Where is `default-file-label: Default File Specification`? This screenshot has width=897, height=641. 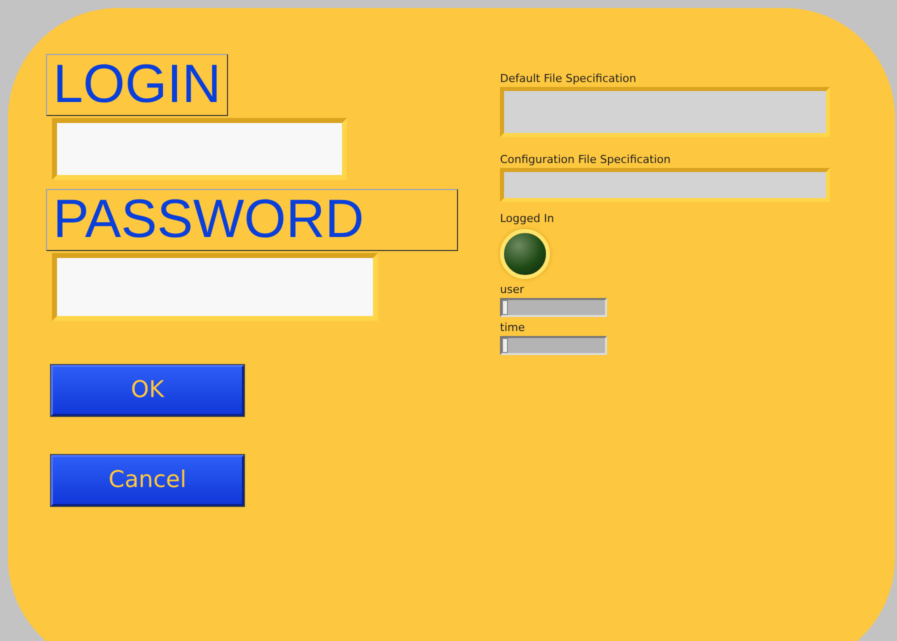
default-file-label: Default File Specification is located at coordinates (569, 78).